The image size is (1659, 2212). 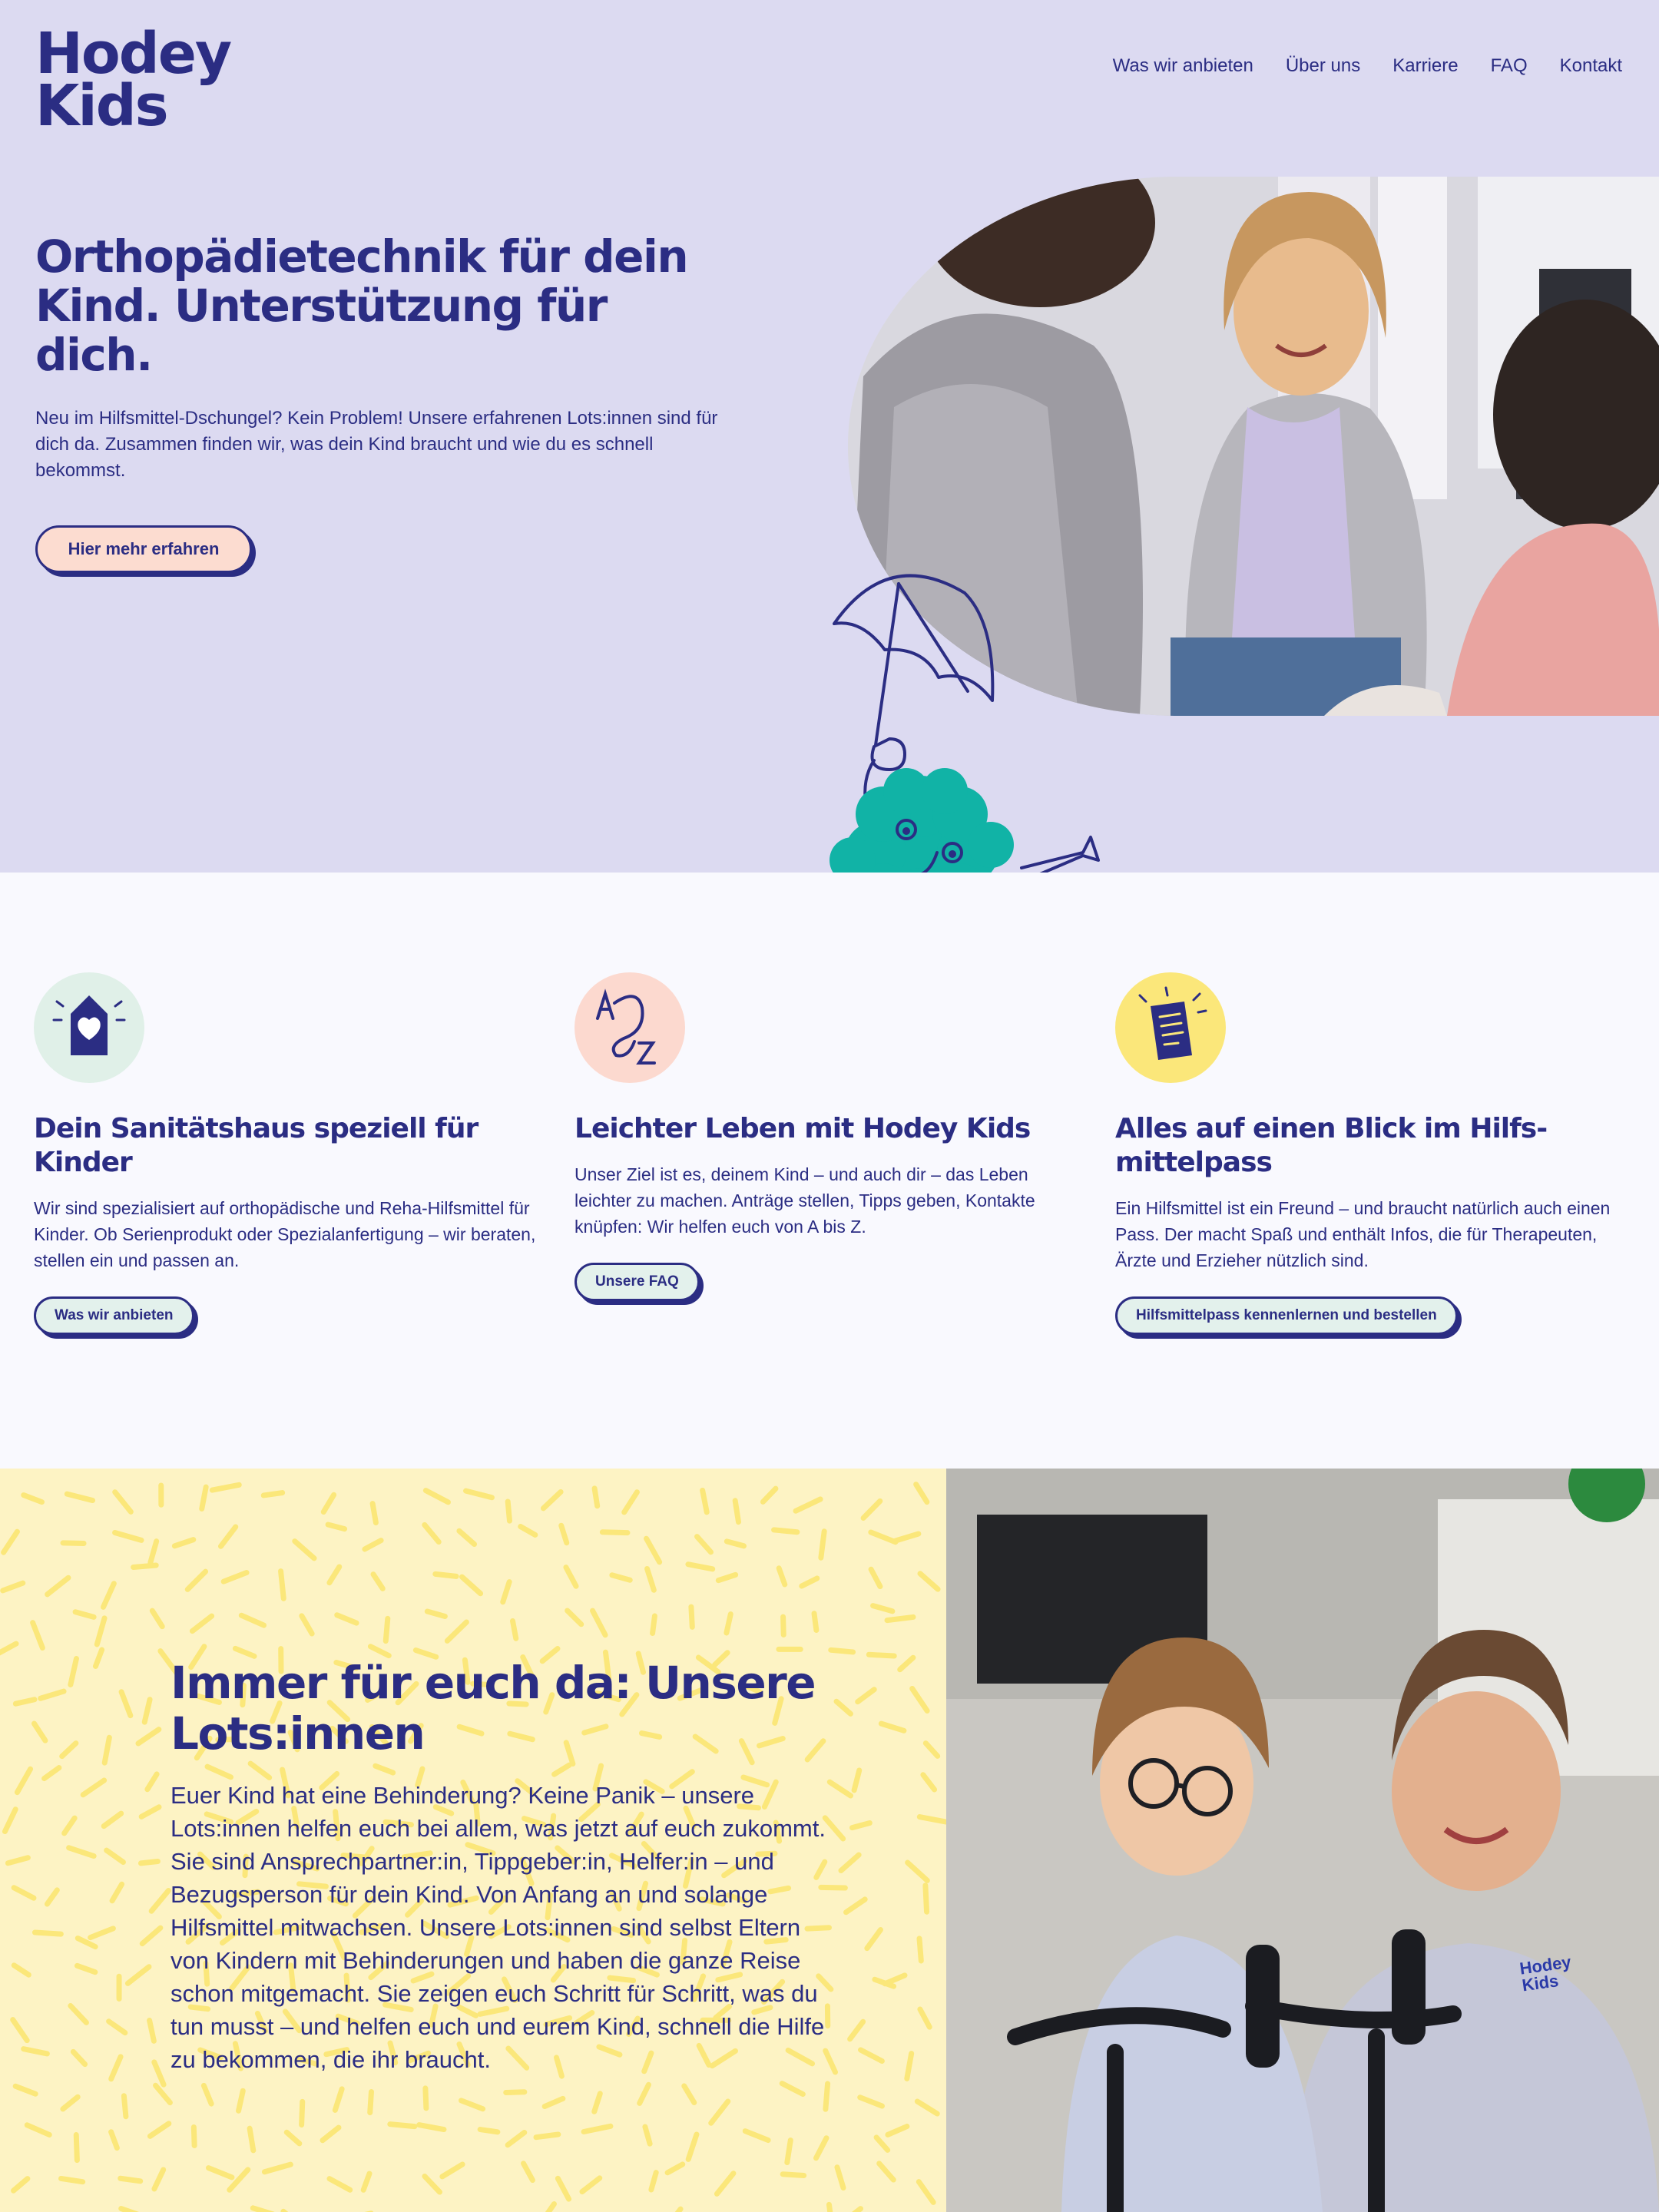 I want to click on was-wir-anbieten-button: Was wir anbieten, so click(x=114, y=1315).